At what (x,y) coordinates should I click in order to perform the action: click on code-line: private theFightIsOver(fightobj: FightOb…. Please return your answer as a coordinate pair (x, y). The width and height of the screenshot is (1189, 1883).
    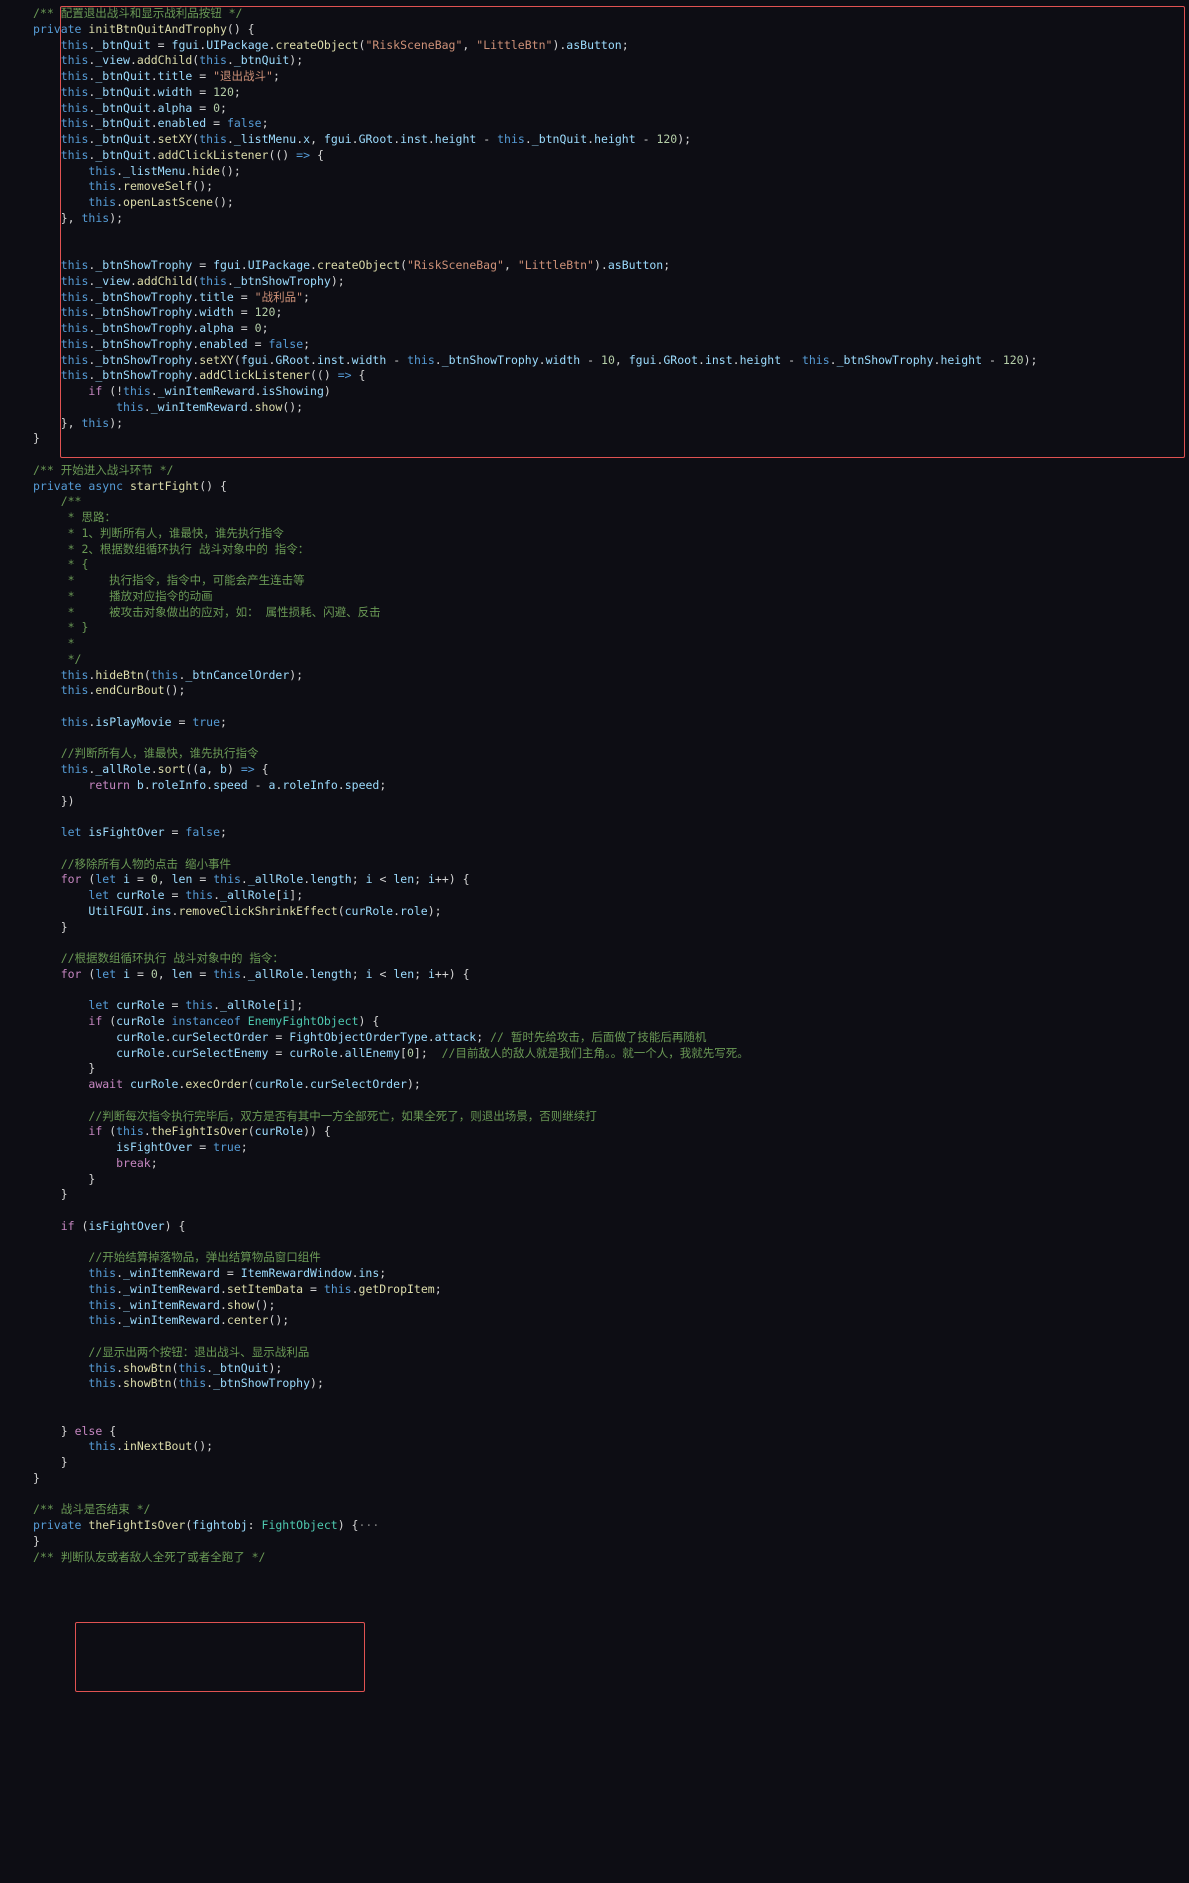
    Looking at the image, I should click on (594, 1526).